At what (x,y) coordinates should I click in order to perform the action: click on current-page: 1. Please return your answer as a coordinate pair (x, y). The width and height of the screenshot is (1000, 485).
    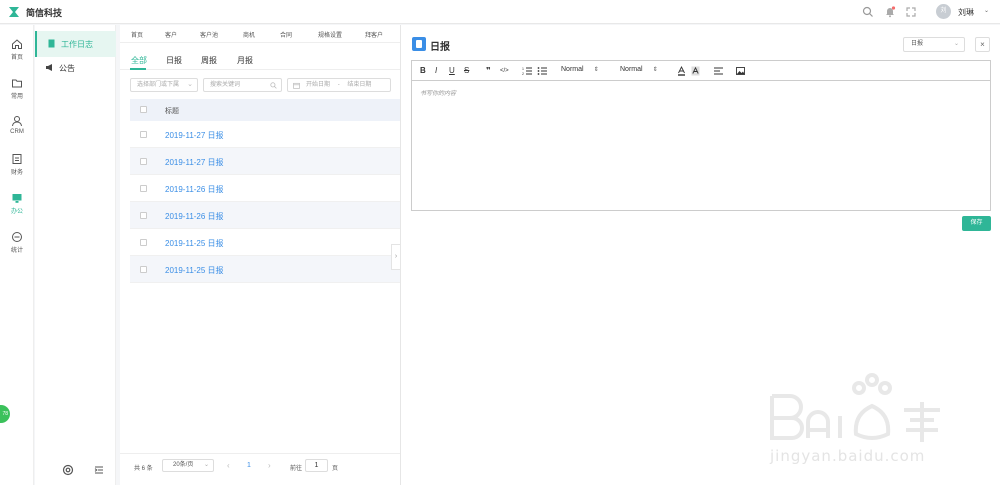
    Looking at the image, I should click on (249, 465).